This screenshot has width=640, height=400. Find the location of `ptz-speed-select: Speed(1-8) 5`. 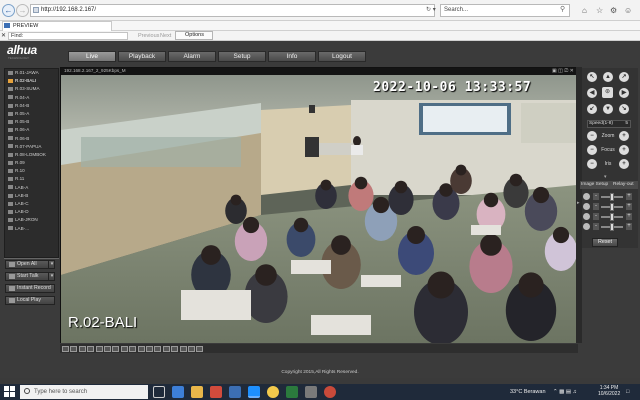

ptz-speed-select: Speed(1-8) 5 is located at coordinates (609, 124).